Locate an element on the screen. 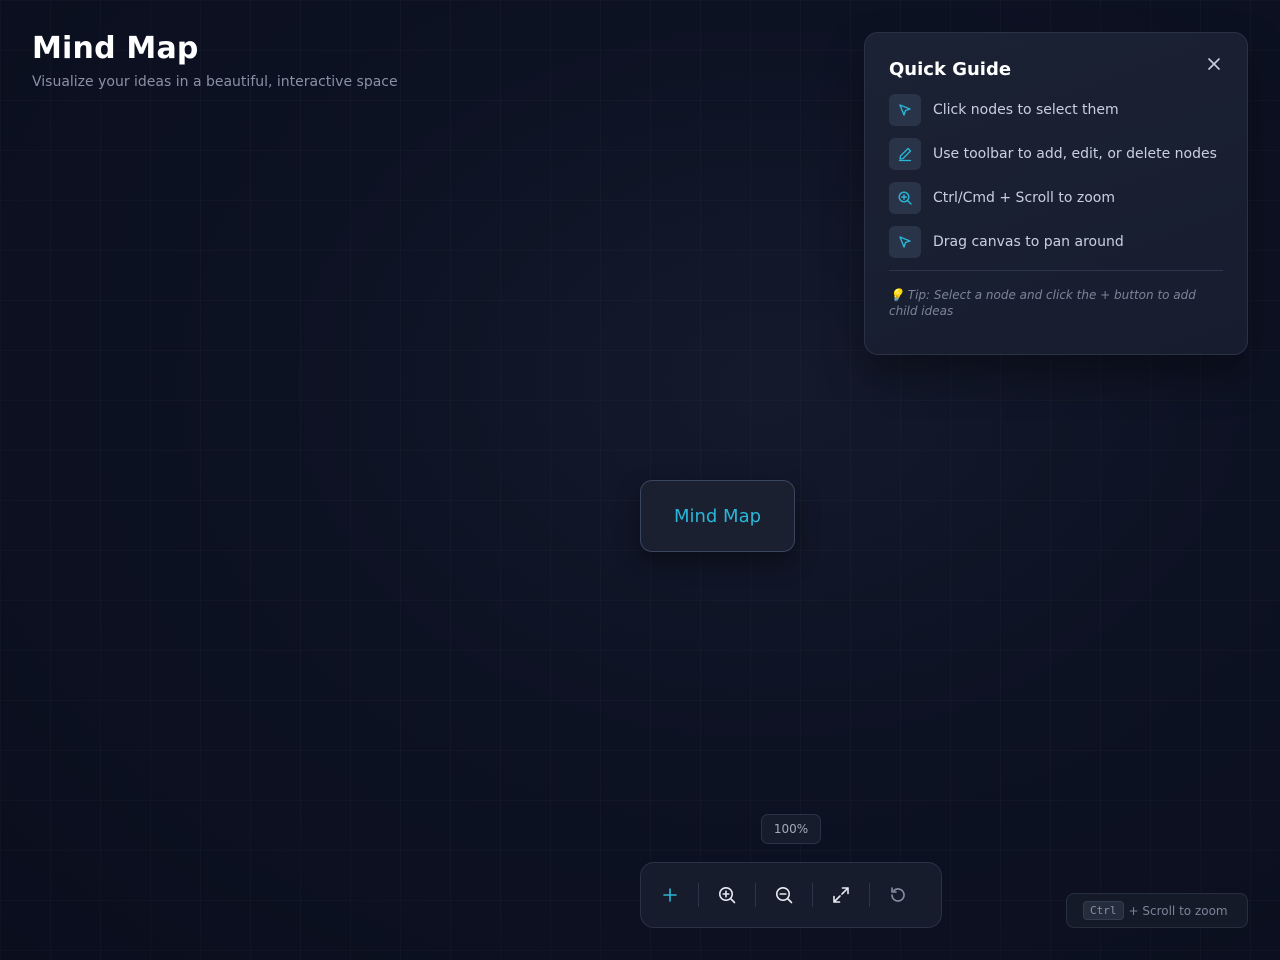 The height and width of the screenshot is (960, 1280). page-title: Mind Map is located at coordinates (115, 48).